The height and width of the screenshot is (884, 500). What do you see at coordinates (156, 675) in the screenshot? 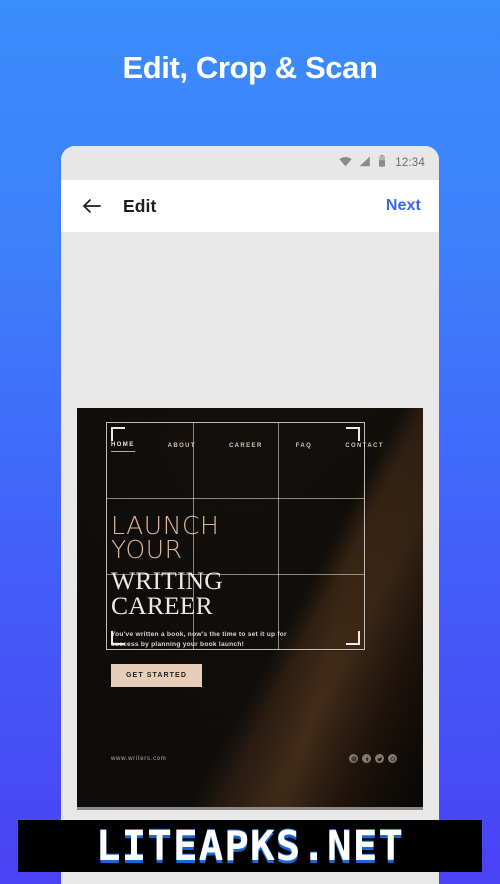
I see `poster-cta-button: GET STARTED` at bounding box center [156, 675].